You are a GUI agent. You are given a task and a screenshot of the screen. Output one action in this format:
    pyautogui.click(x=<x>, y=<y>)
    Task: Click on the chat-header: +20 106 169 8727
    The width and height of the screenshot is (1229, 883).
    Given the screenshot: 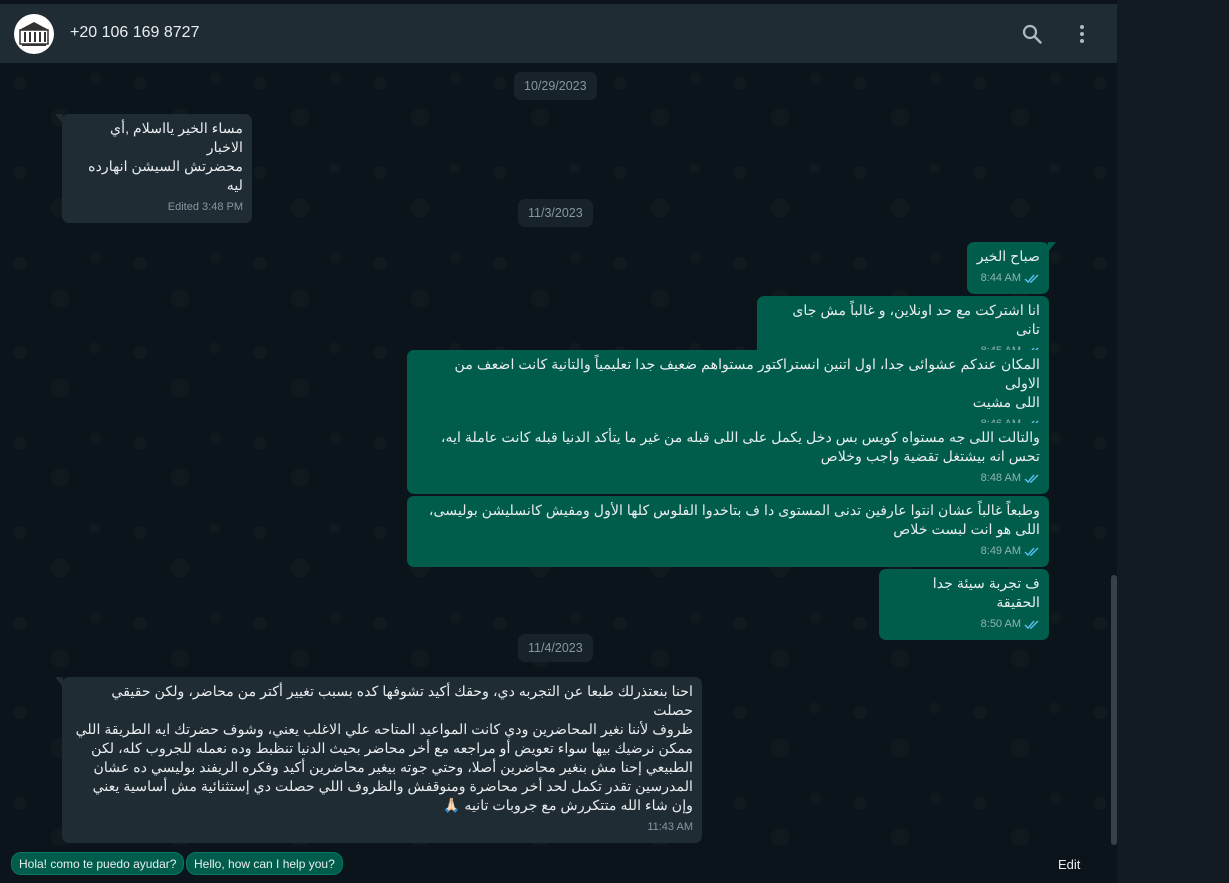 What is the action you would take?
    pyautogui.click(x=558, y=33)
    